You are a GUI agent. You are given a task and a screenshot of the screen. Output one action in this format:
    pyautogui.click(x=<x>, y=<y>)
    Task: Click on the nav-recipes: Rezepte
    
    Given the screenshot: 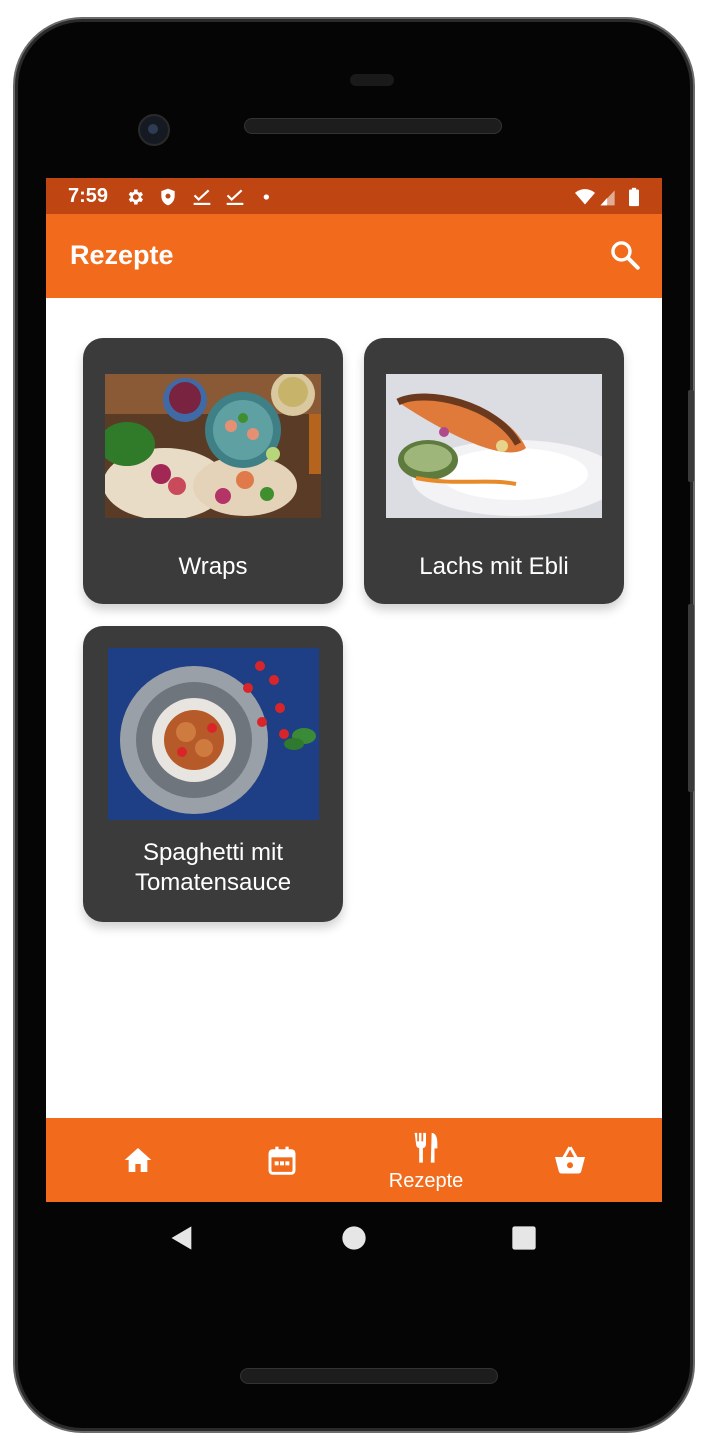 What is the action you would take?
    pyautogui.click(x=426, y=1160)
    